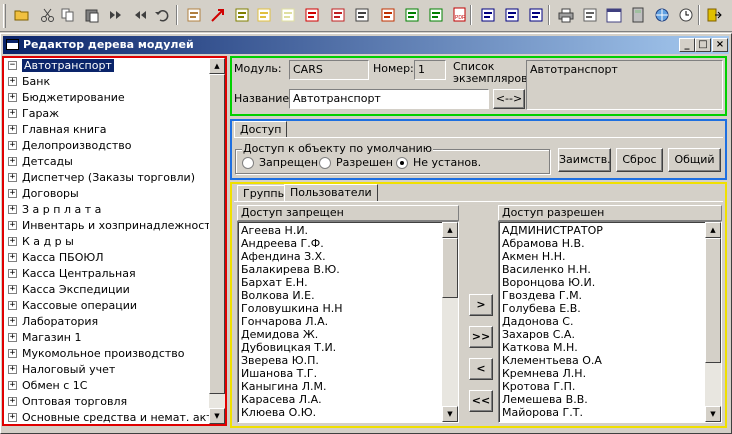 The width and height of the screenshot is (732, 434). I want to click on close-button: ×, so click(720, 45).